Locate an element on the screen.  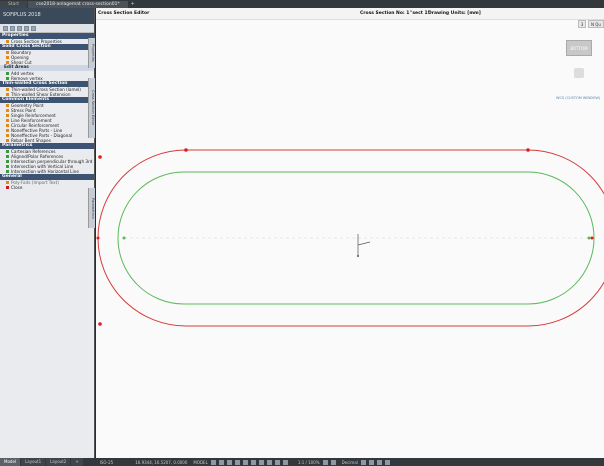
plus-icon is located at coordinates (333, 462).